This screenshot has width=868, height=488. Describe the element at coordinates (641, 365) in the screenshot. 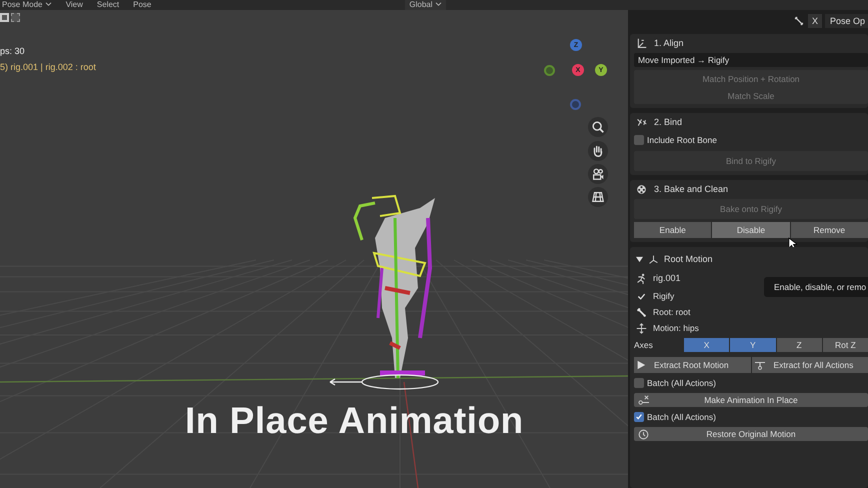

I see `play-icon` at that location.